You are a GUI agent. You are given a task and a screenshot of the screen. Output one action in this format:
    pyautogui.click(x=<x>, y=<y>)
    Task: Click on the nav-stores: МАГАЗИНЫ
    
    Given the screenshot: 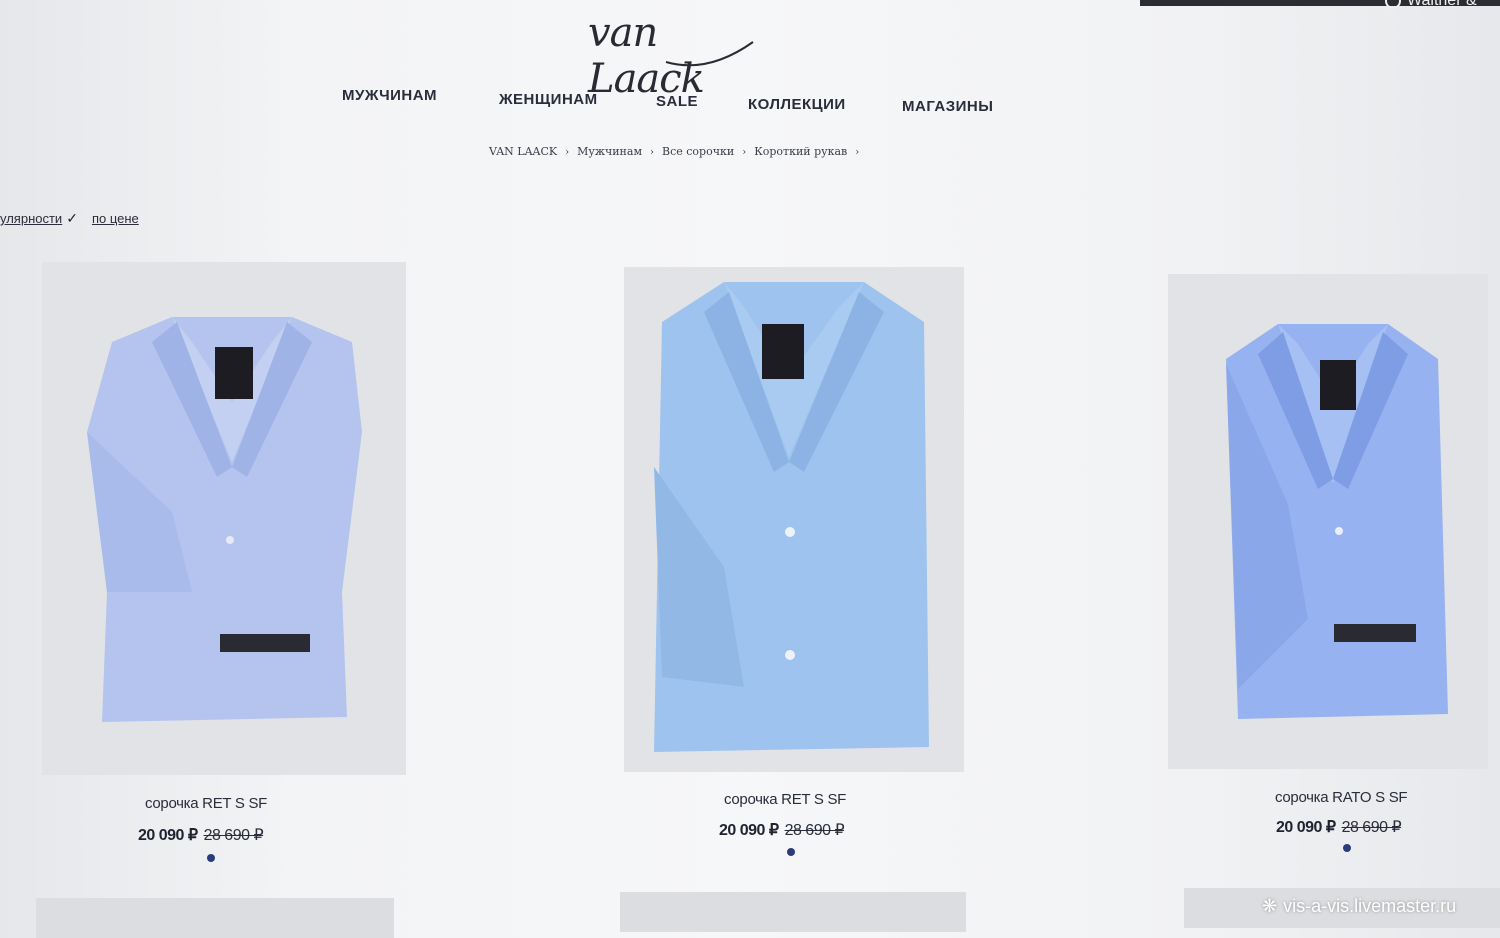 What is the action you would take?
    pyautogui.click(x=947, y=106)
    